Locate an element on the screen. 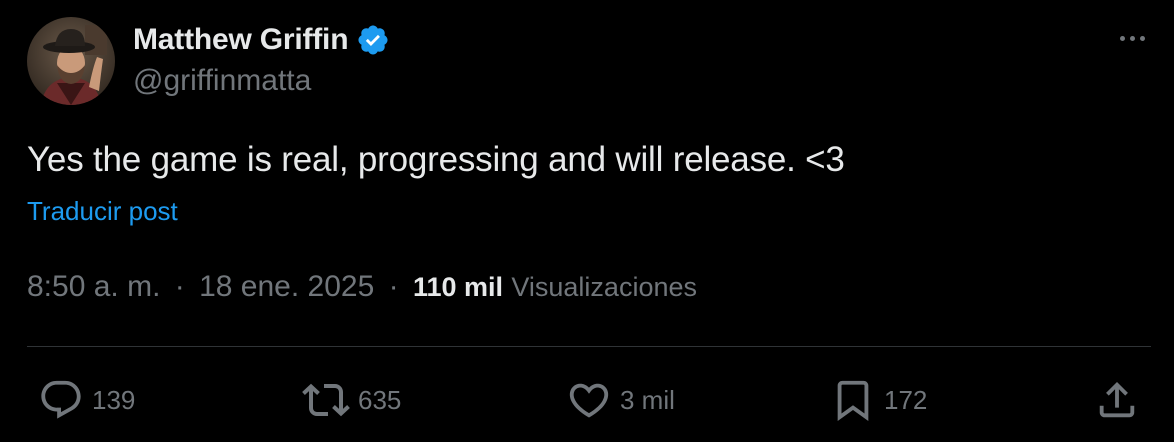 The width and height of the screenshot is (1174, 442). post-date: 18 ene. 2025 is located at coordinates (286, 286).